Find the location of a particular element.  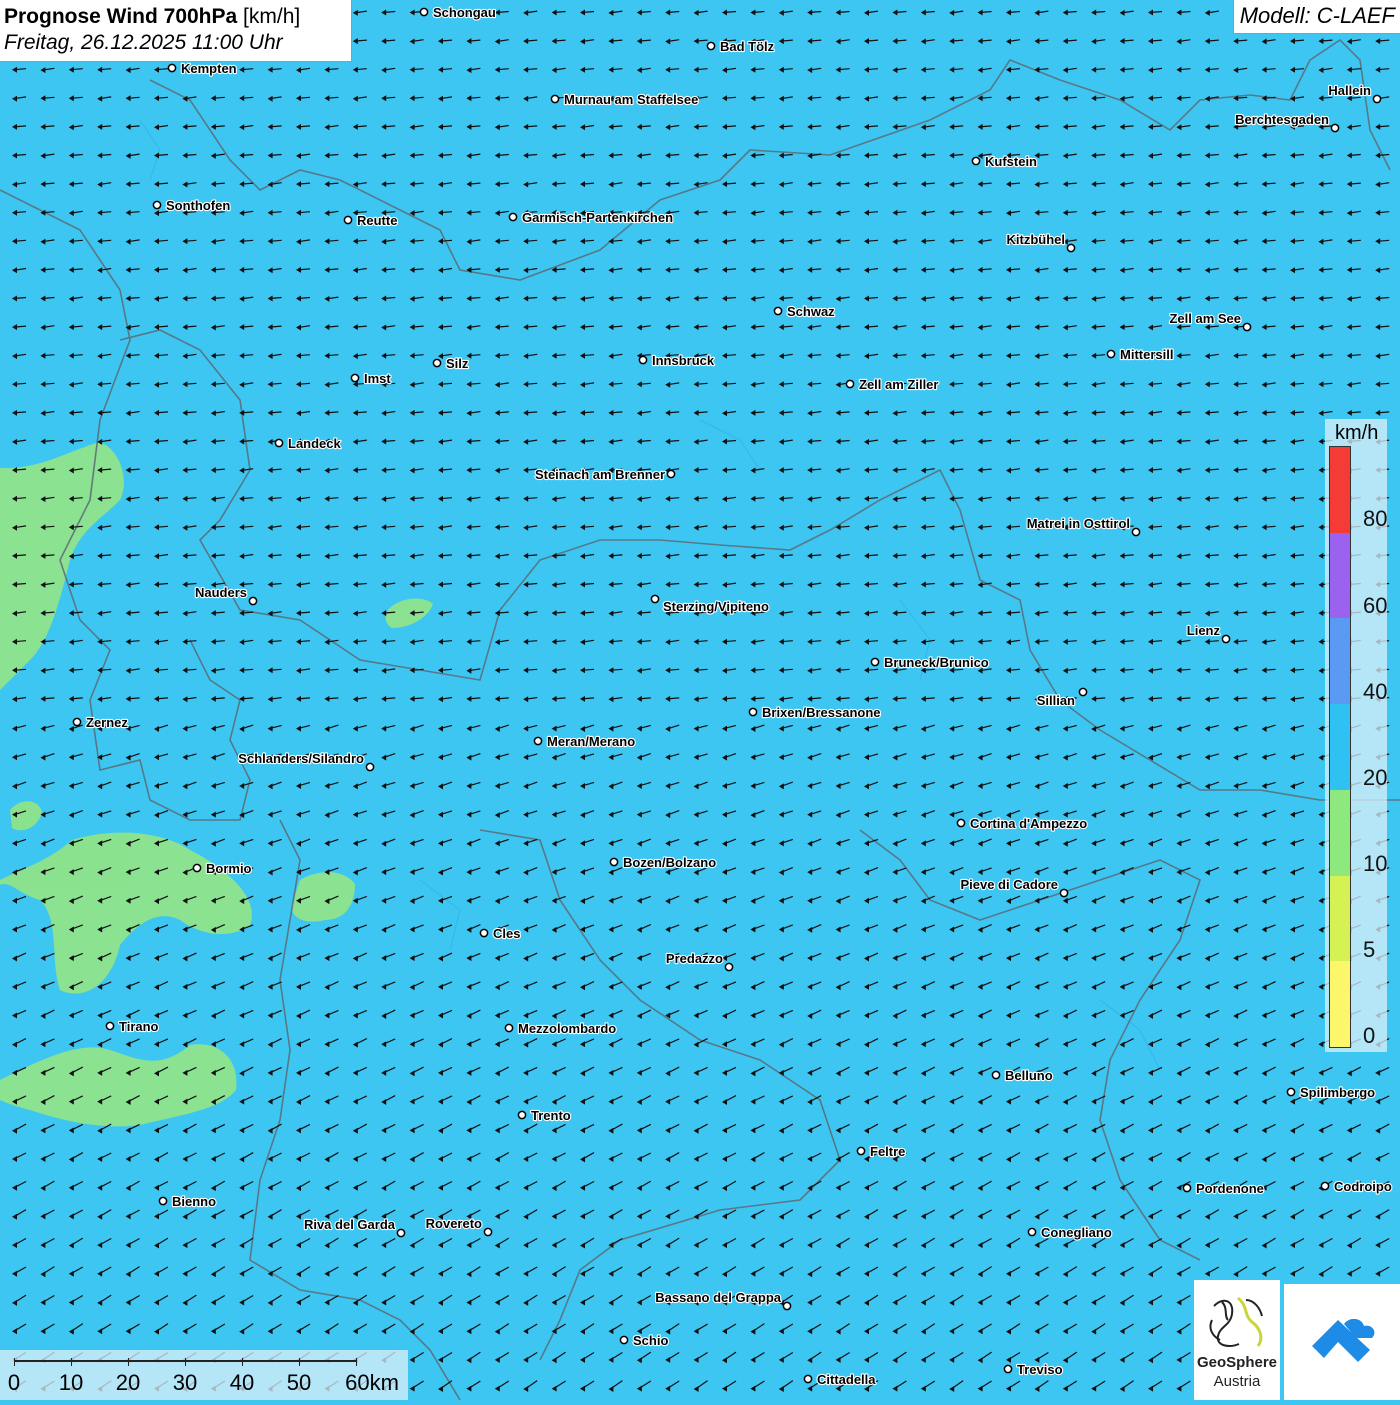

city-label: Garmisch-Partenkirchen is located at coordinates (597, 217).